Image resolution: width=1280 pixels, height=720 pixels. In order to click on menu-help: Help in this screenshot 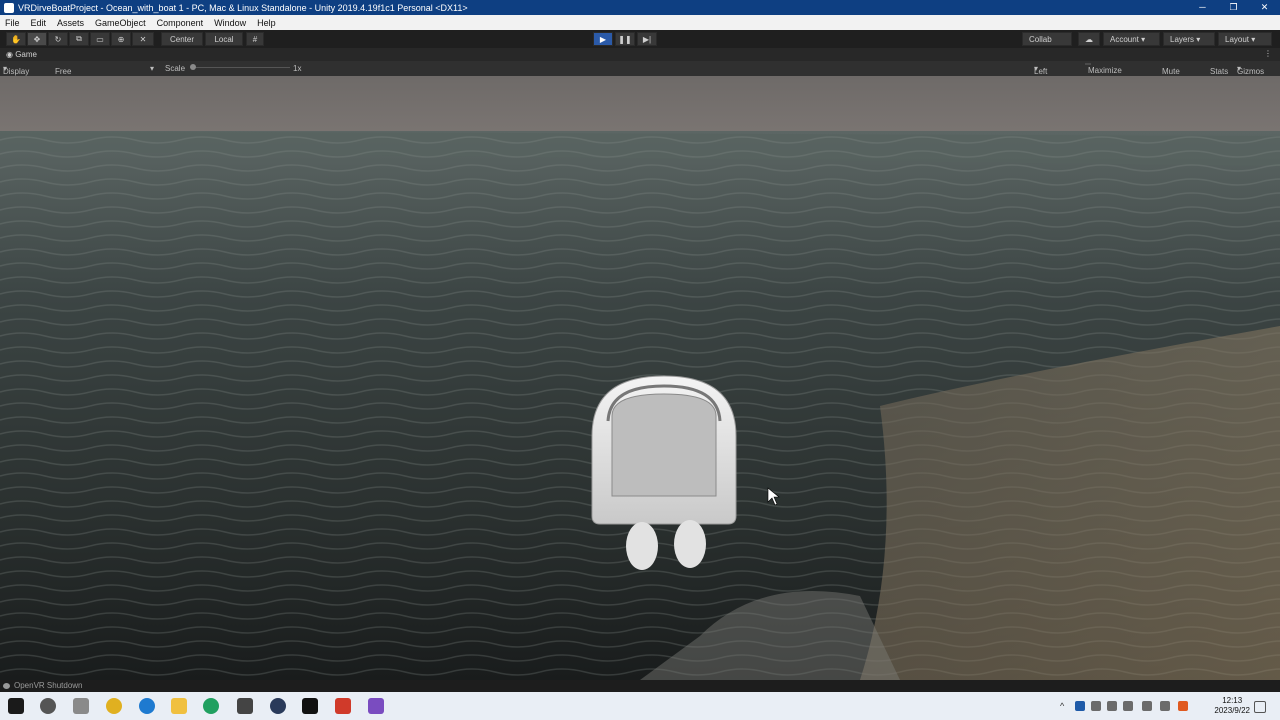, I will do `click(267, 23)`.